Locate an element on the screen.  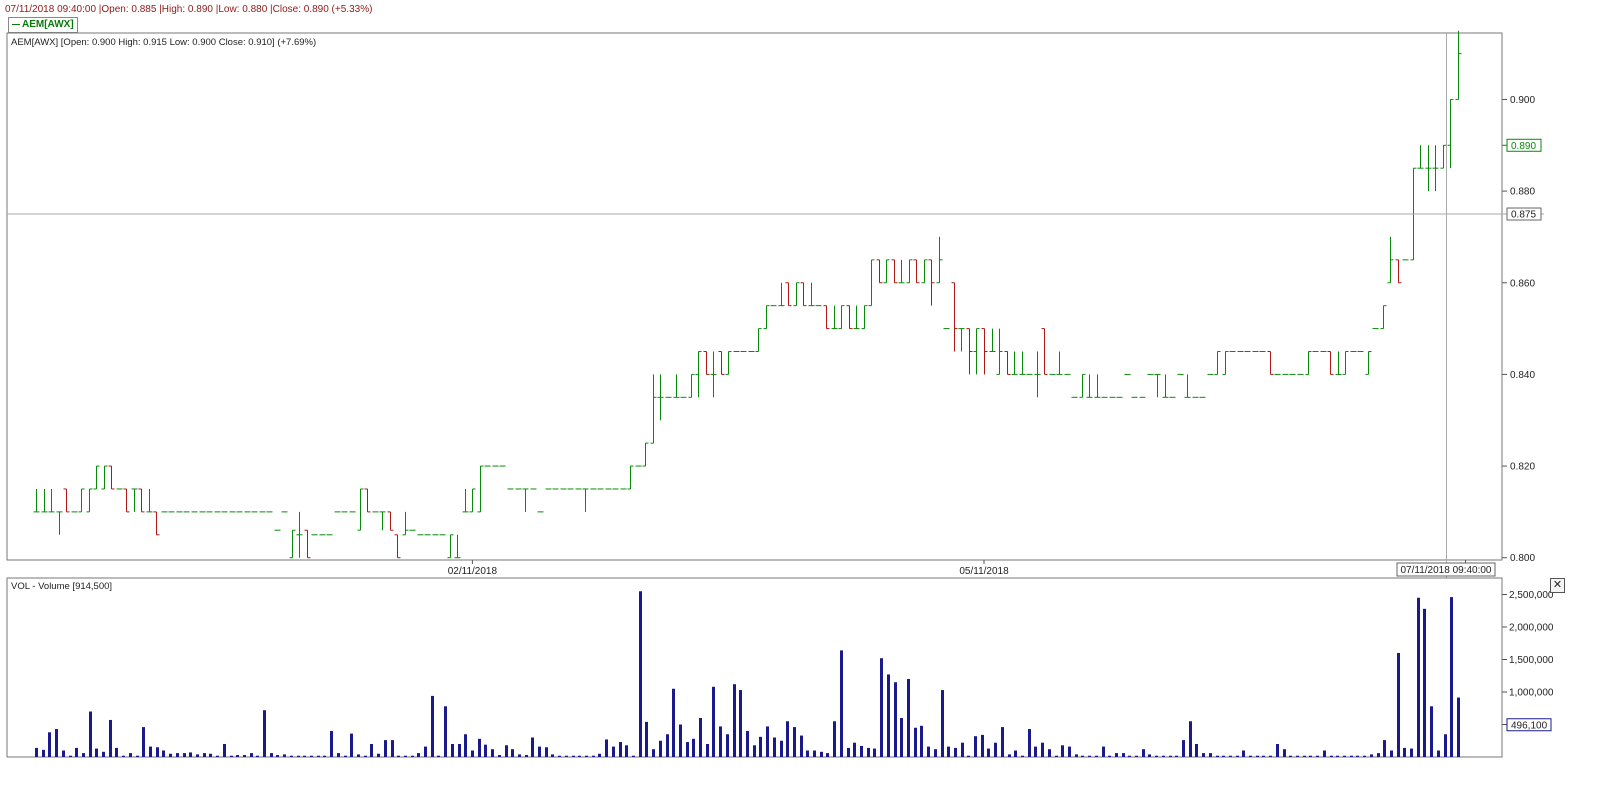
price-tick-label: 0.860 is located at coordinates (1522, 283).